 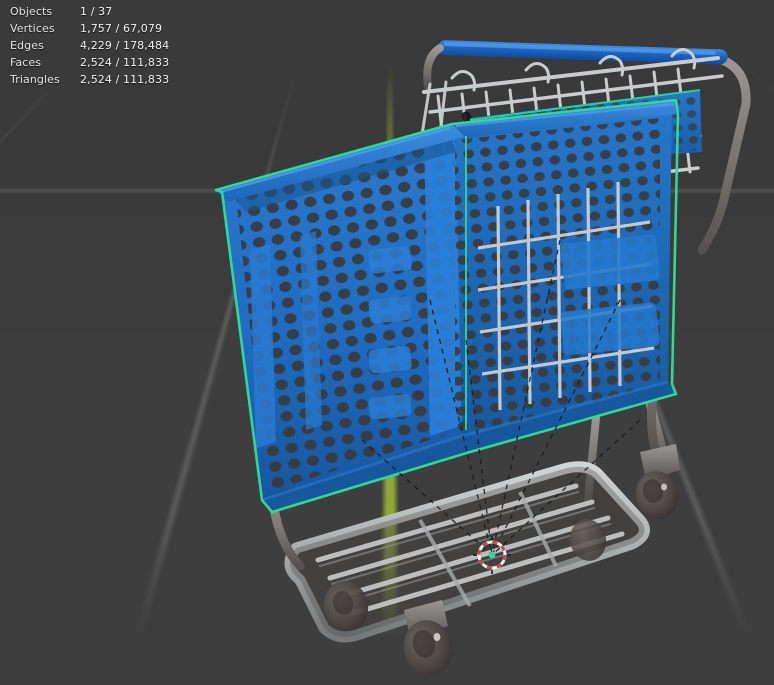 I want to click on stat-label-vertices: Vertices, so click(x=32, y=28).